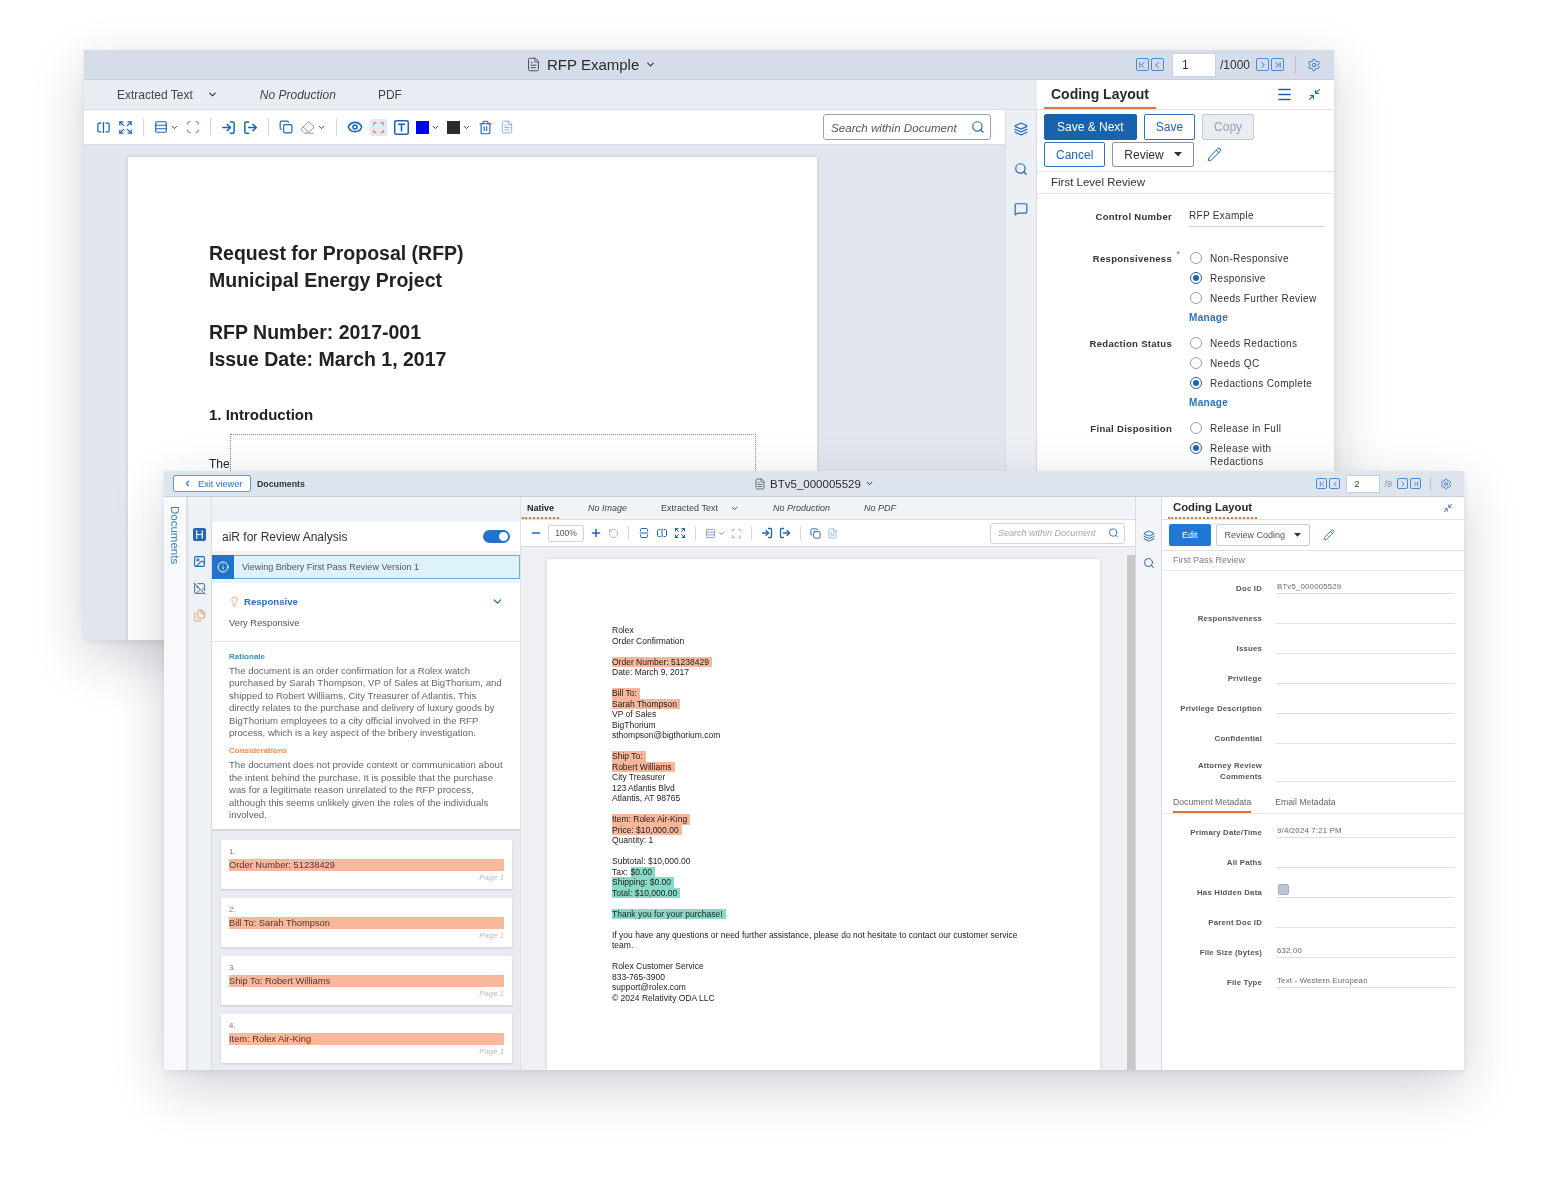  What do you see at coordinates (1190, 535) in the screenshot?
I see `action-button: Edit` at bounding box center [1190, 535].